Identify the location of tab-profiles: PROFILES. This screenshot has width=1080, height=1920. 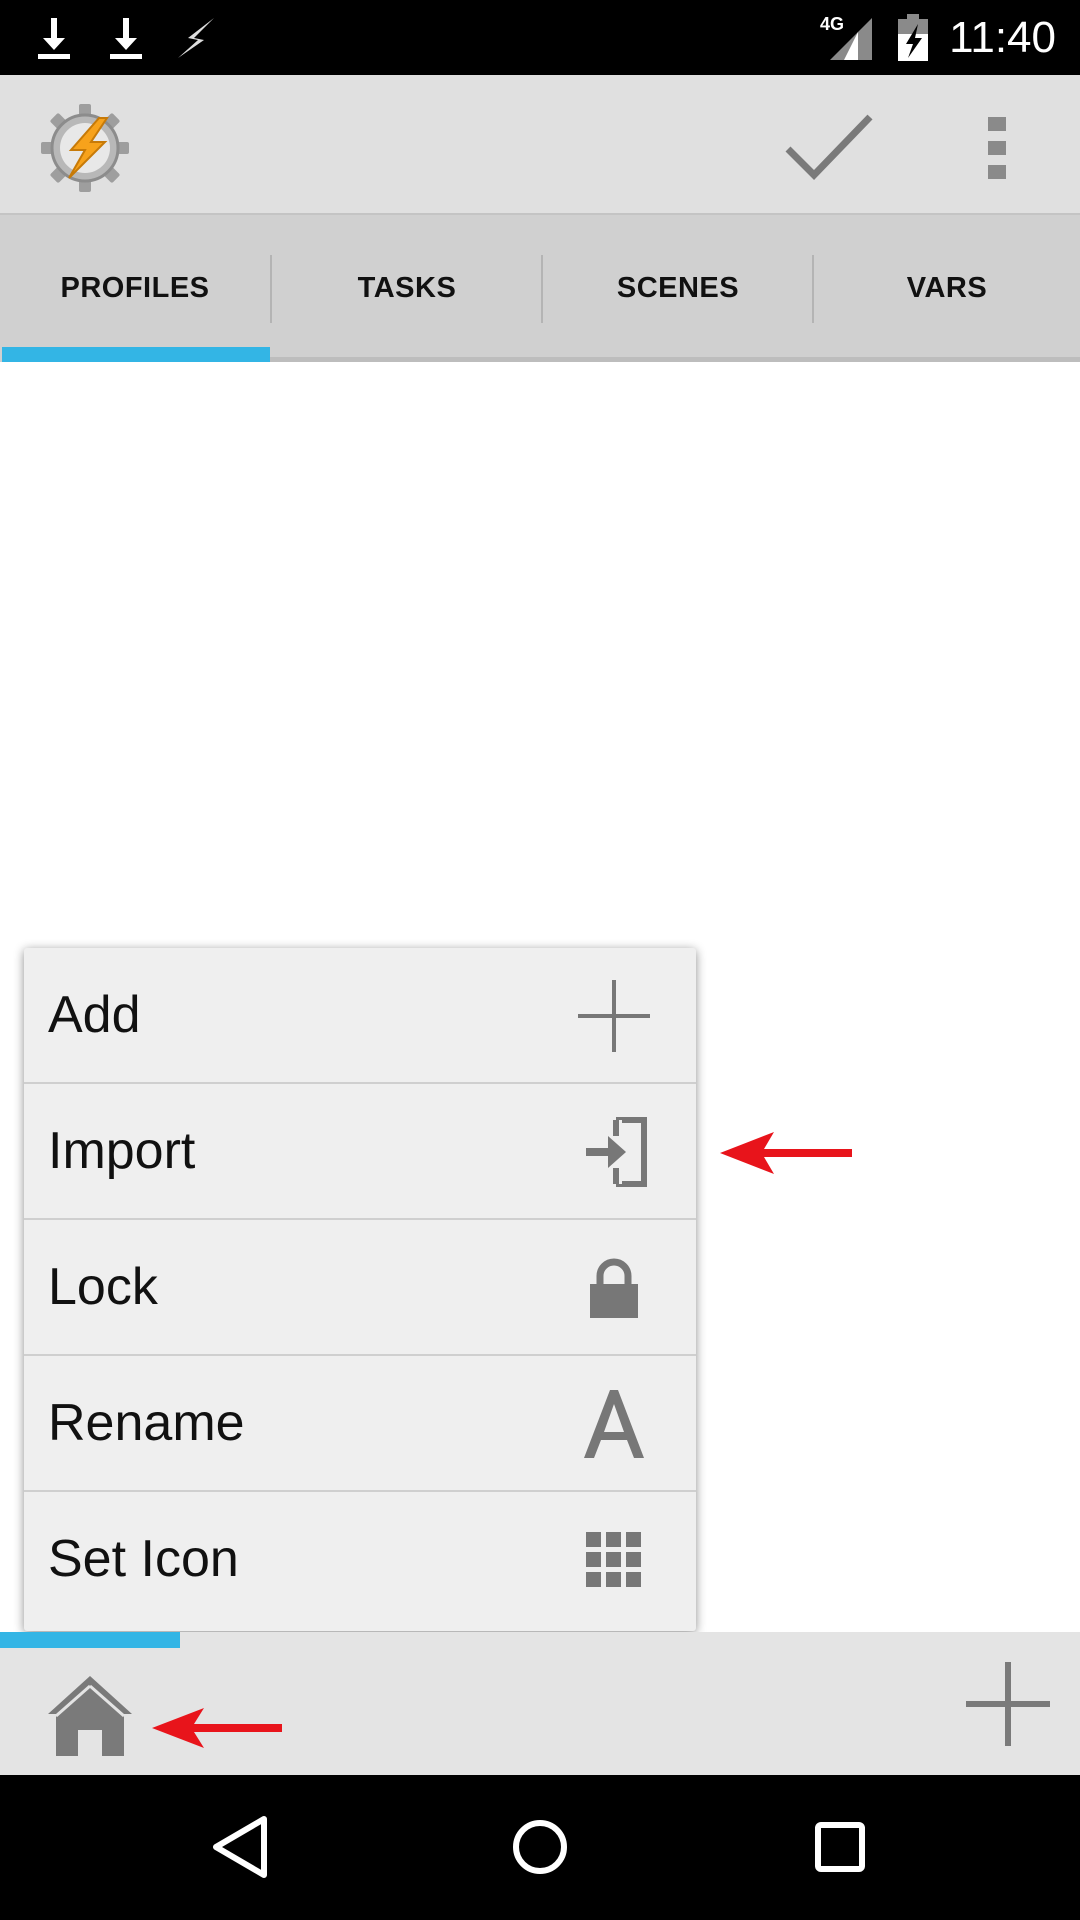
(135, 288).